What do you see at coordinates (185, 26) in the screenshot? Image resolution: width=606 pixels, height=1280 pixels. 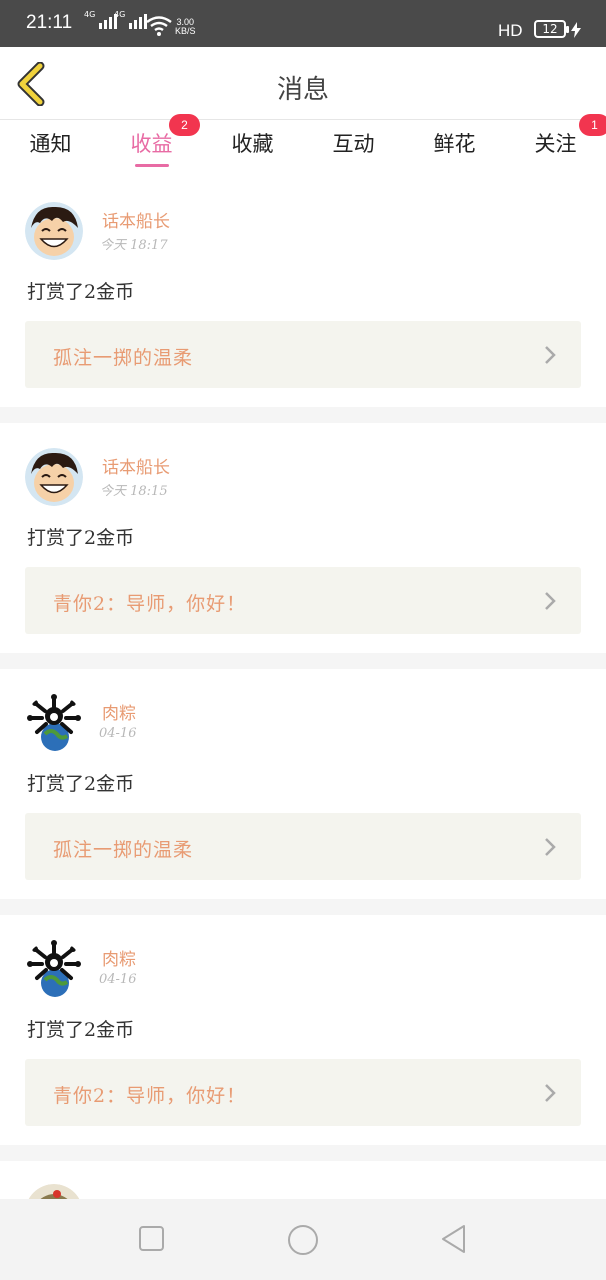 I see `network-speed: 3.00 KB/S` at bounding box center [185, 26].